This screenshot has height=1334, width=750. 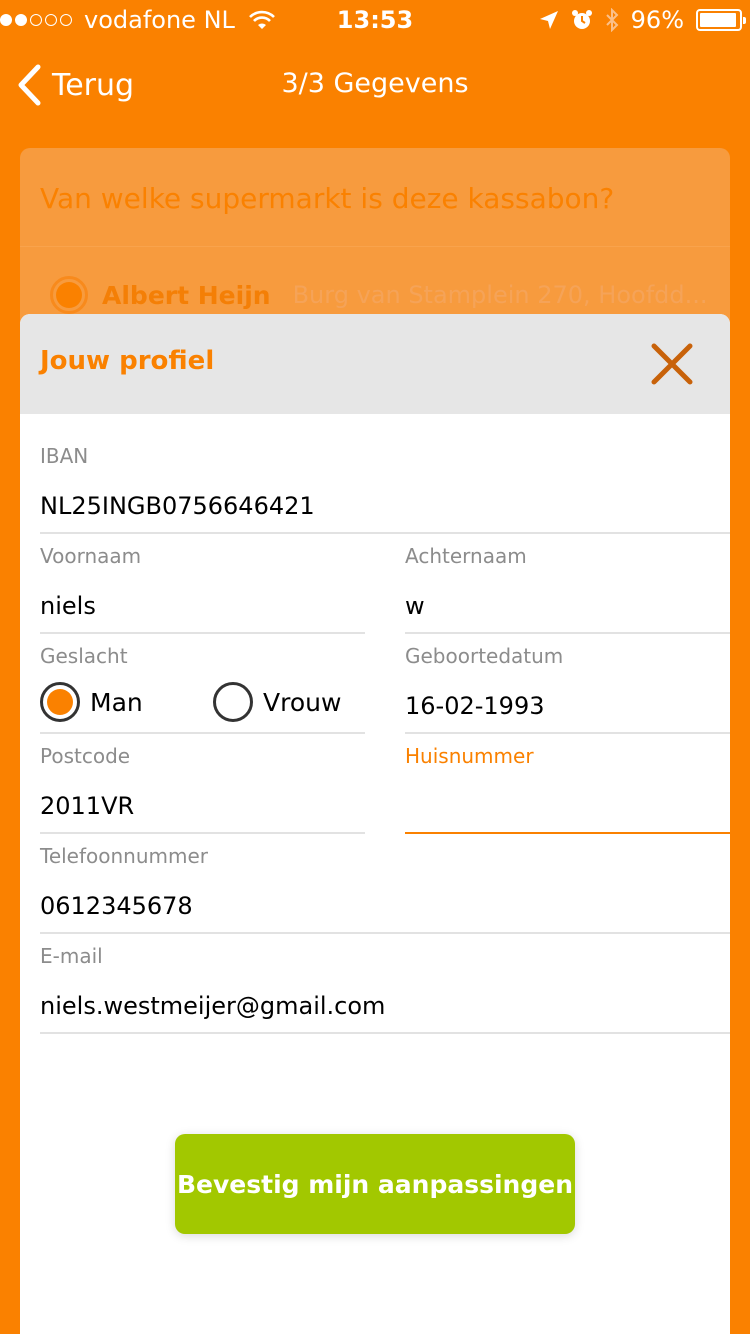 I want to click on last-name-label: Achternaam, so click(x=466, y=556).